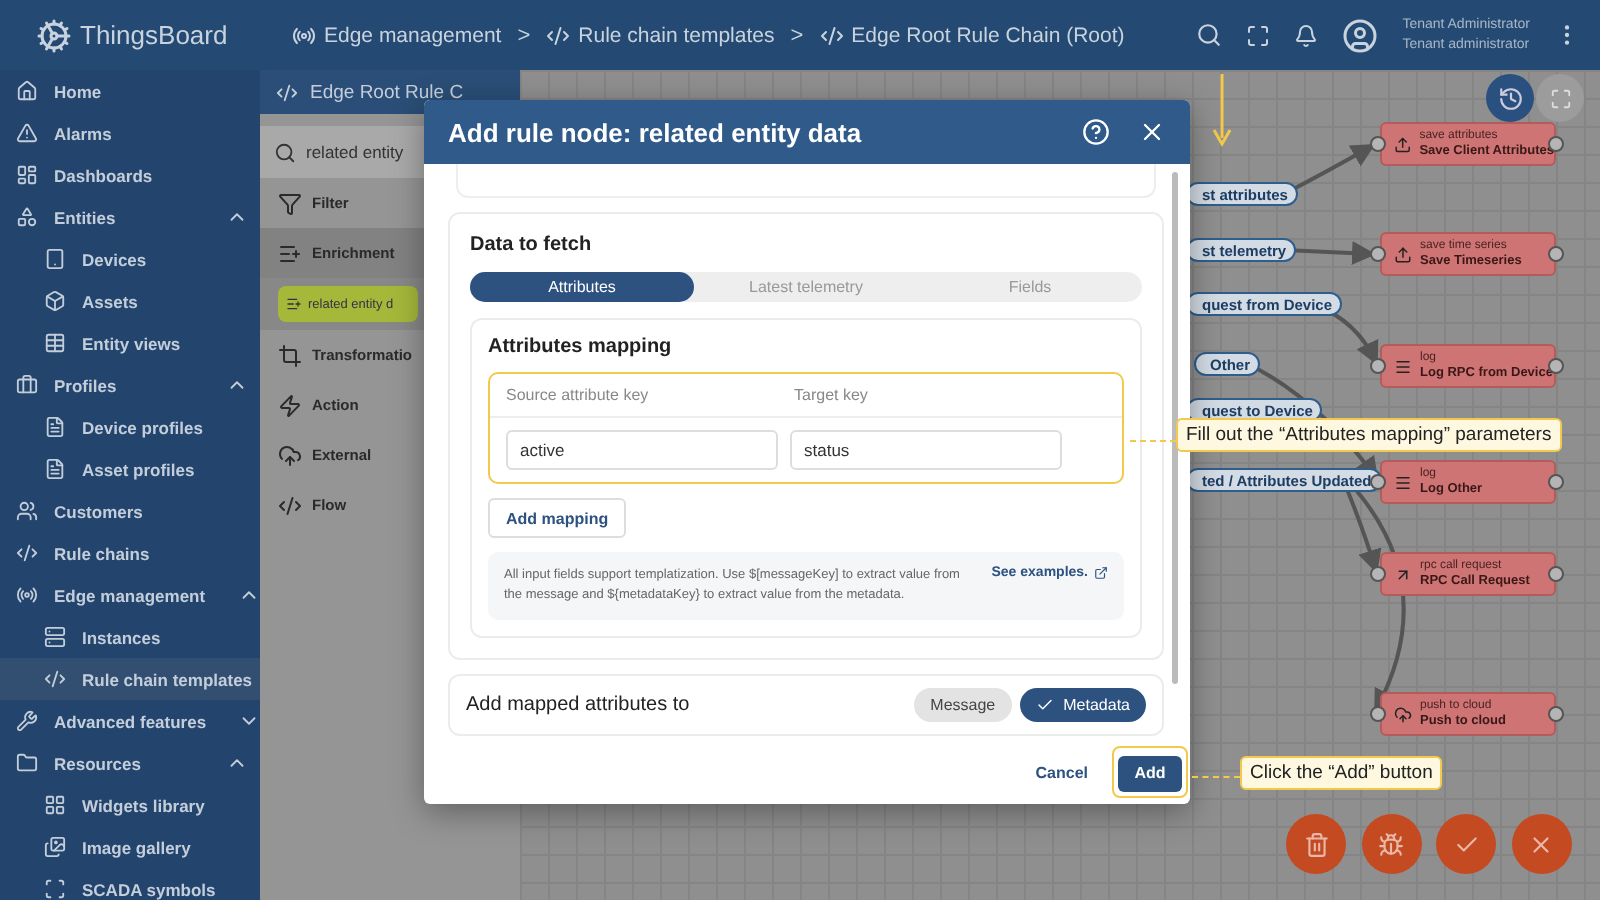  Describe the element at coordinates (130, 763) in the screenshot. I see `sidebar-item: Resources` at that location.